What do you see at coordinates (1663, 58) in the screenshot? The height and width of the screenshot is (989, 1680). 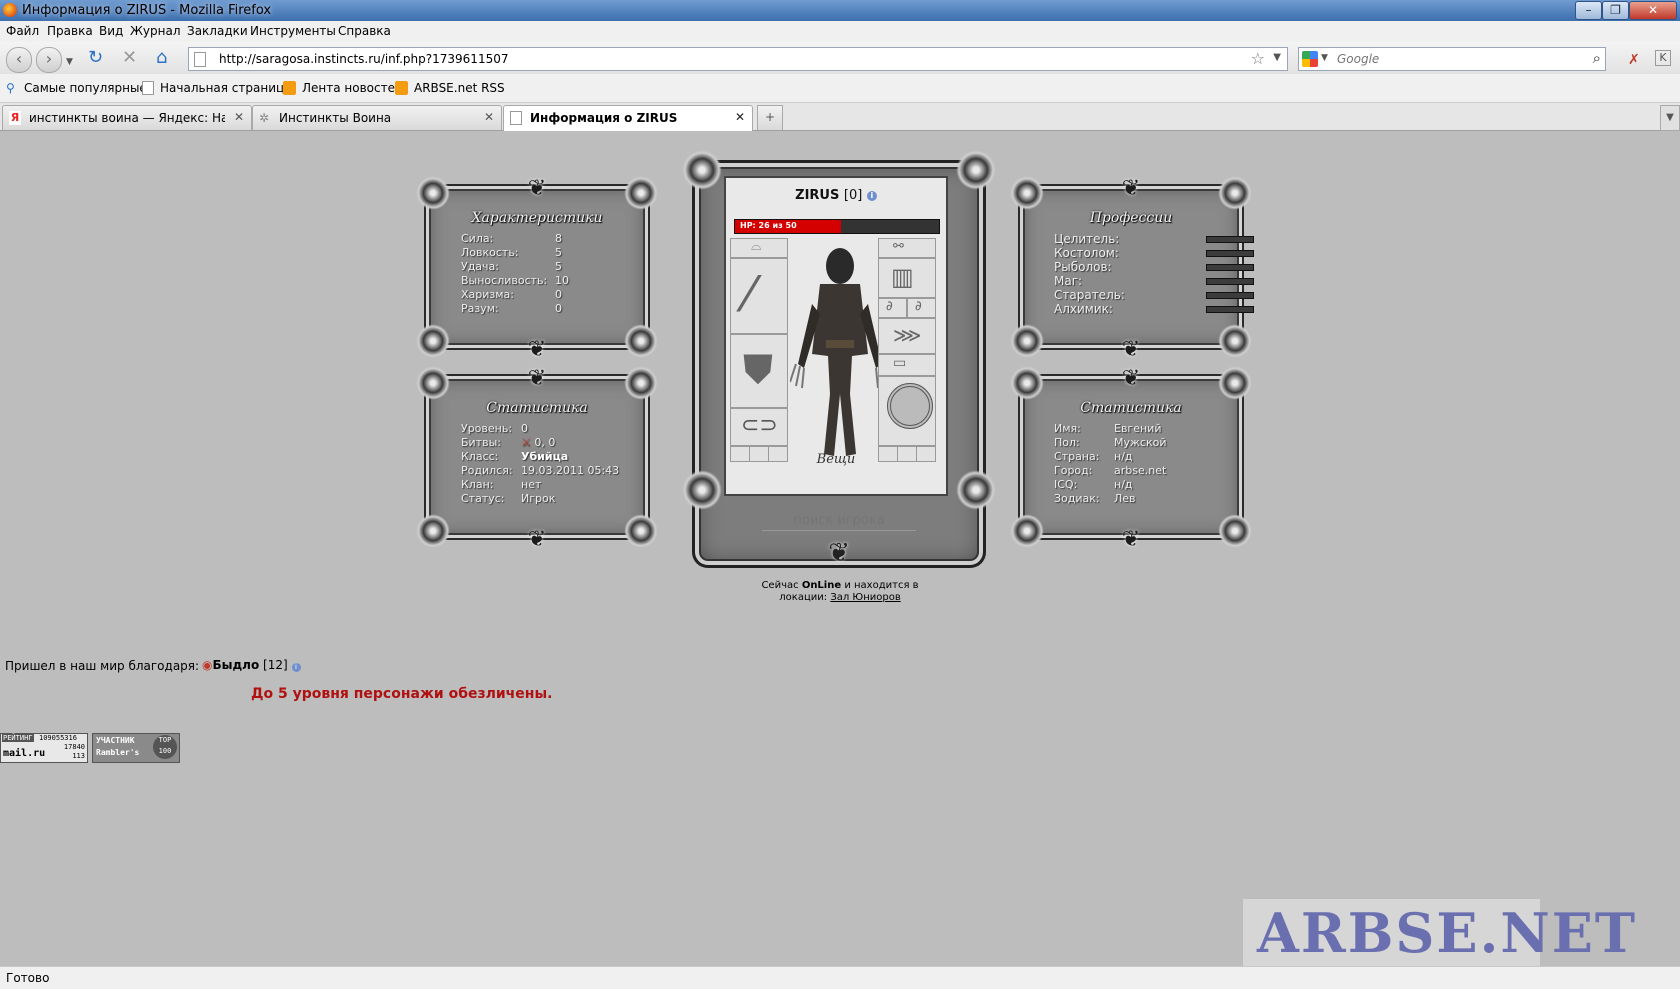 I see `addon-k-icon: K` at bounding box center [1663, 58].